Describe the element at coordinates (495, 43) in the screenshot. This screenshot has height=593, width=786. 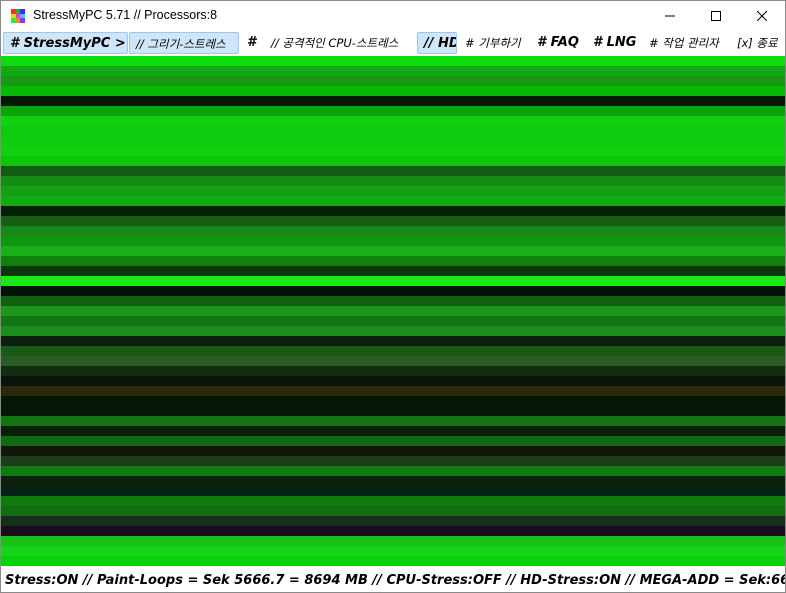
I see `menu-donate: # 기부하기` at that location.